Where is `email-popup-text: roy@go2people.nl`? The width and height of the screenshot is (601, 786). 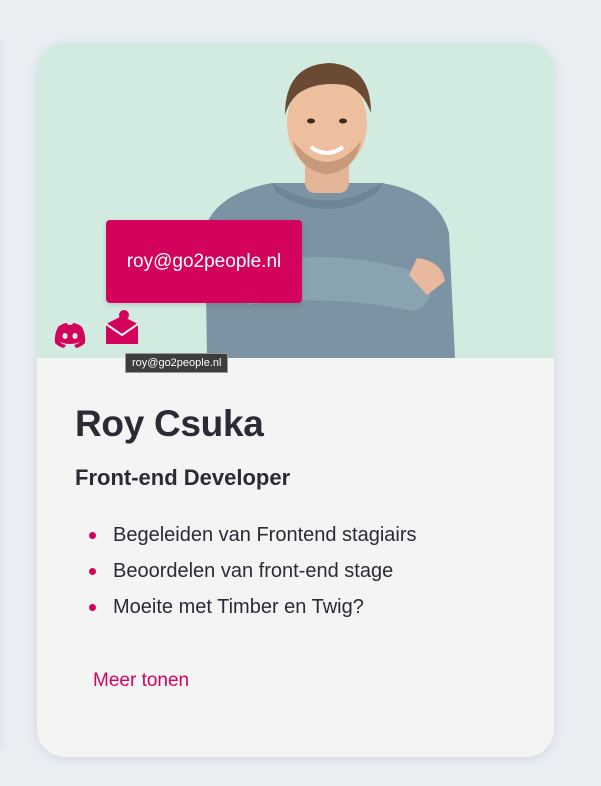 email-popup-text: roy@go2people.nl is located at coordinates (204, 261).